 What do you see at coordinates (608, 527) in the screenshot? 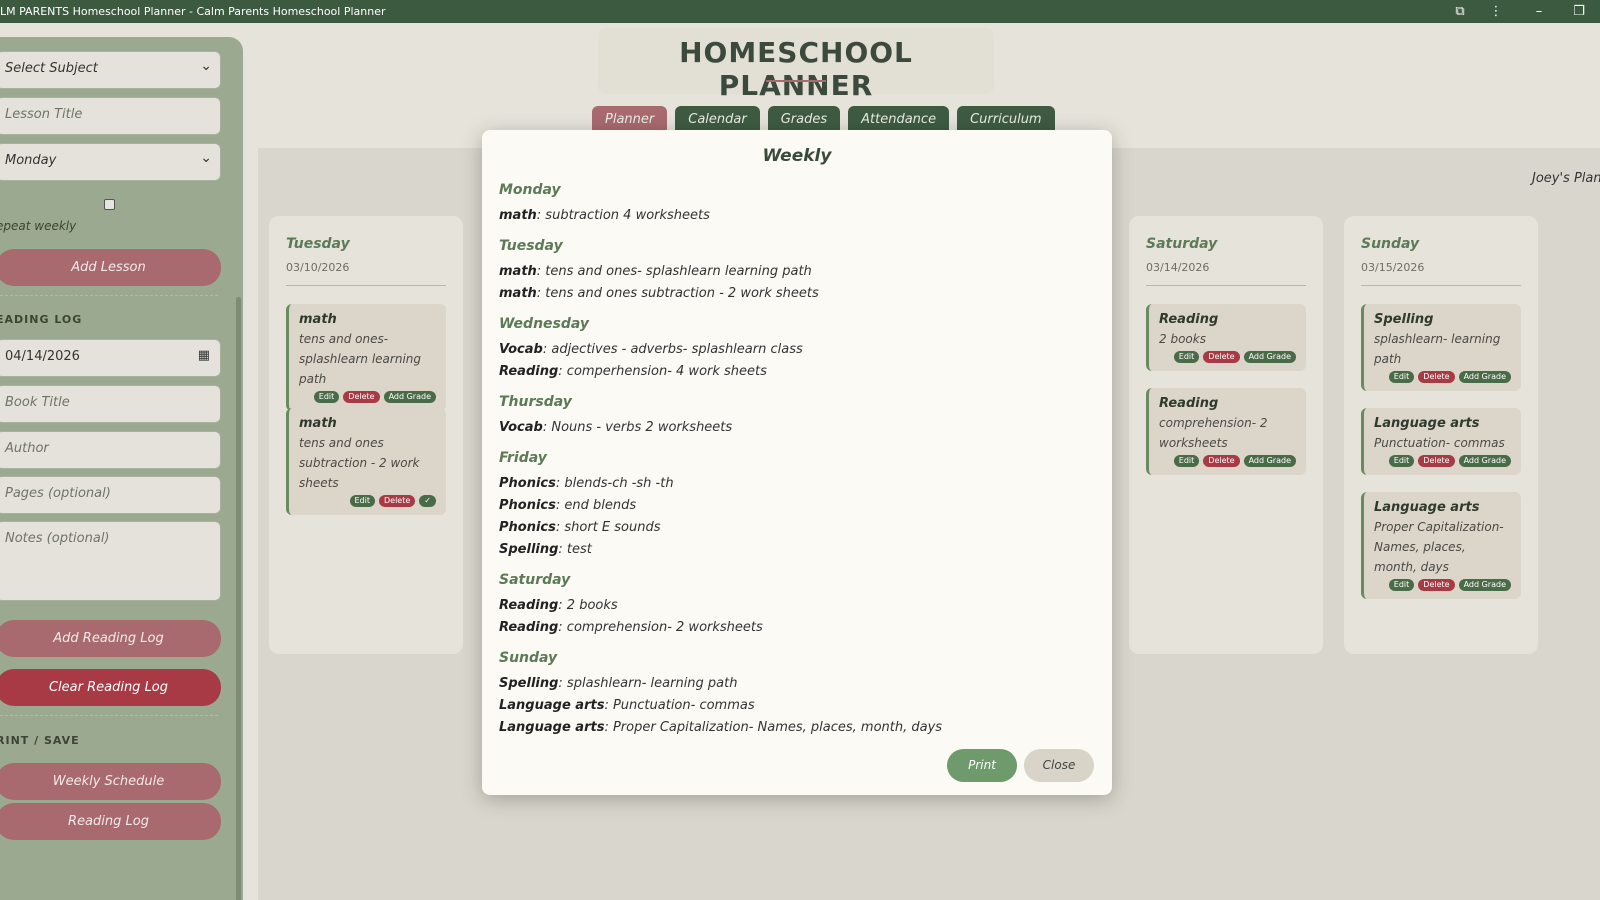
I see `modal-item-text: : short E sounds` at bounding box center [608, 527].